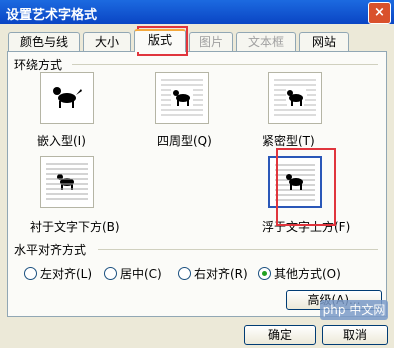 Image resolution: width=394 pixels, height=348 pixels. I want to click on wrap-inline-option, so click(67, 98).